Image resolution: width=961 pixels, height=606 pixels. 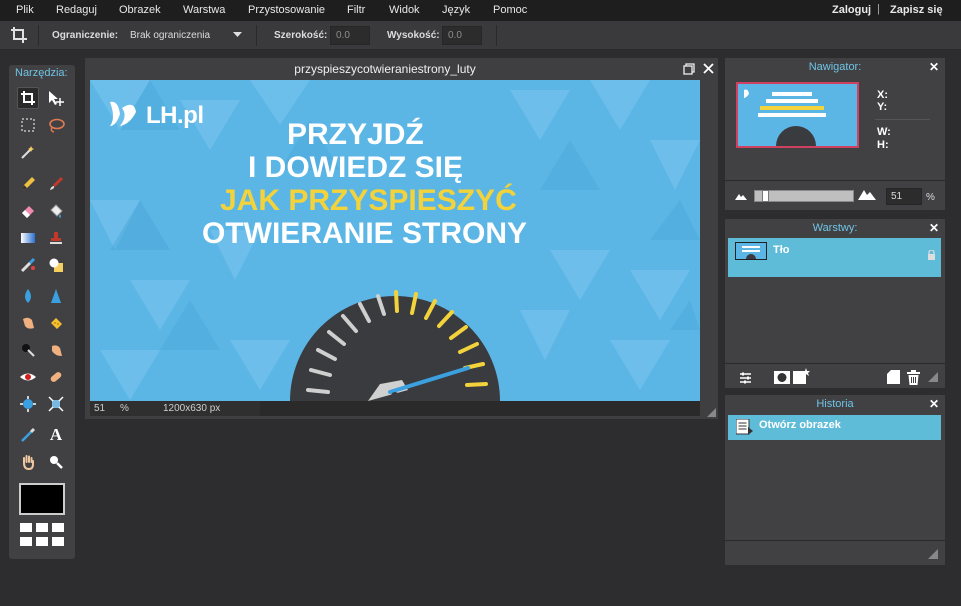 What do you see at coordinates (834, 257) in the screenshot?
I see `layer-row: Tło` at bounding box center [834, 257].